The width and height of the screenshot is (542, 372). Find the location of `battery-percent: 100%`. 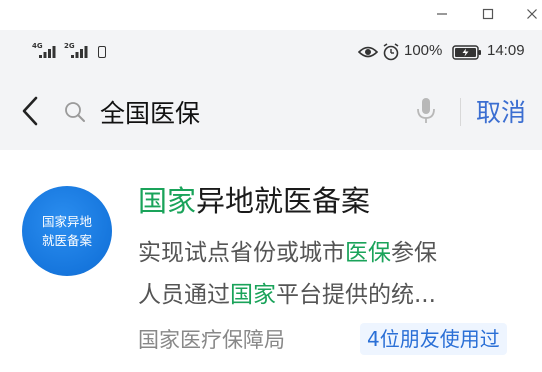

battery-percent: 100% is located at coordinates (423, 50).